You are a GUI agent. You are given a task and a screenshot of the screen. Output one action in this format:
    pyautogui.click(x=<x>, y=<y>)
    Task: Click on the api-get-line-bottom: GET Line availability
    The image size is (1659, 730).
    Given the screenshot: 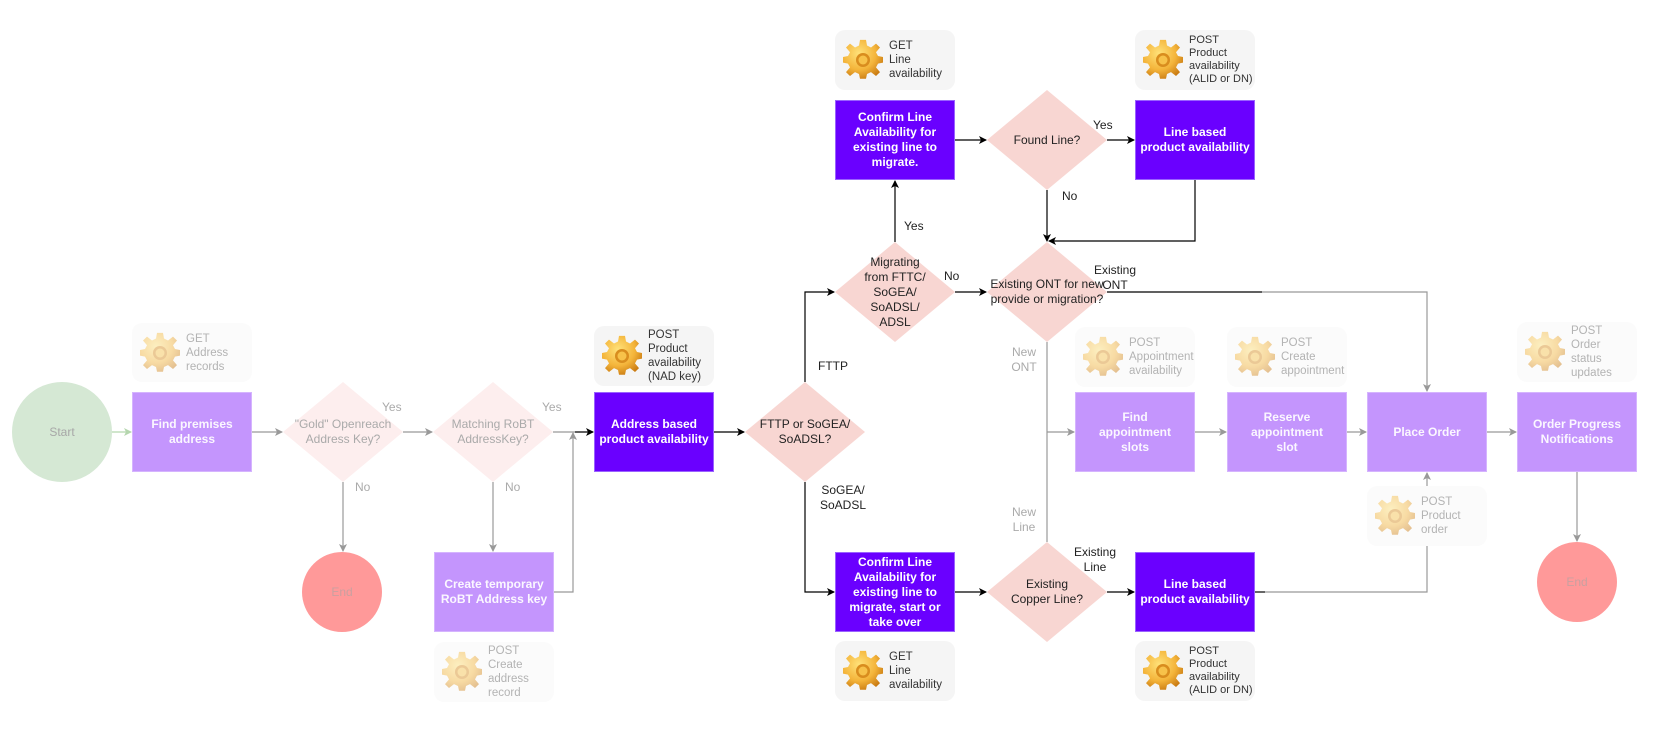 What is the action you would take?
    pyautogui.click(x=895, y=671)
    